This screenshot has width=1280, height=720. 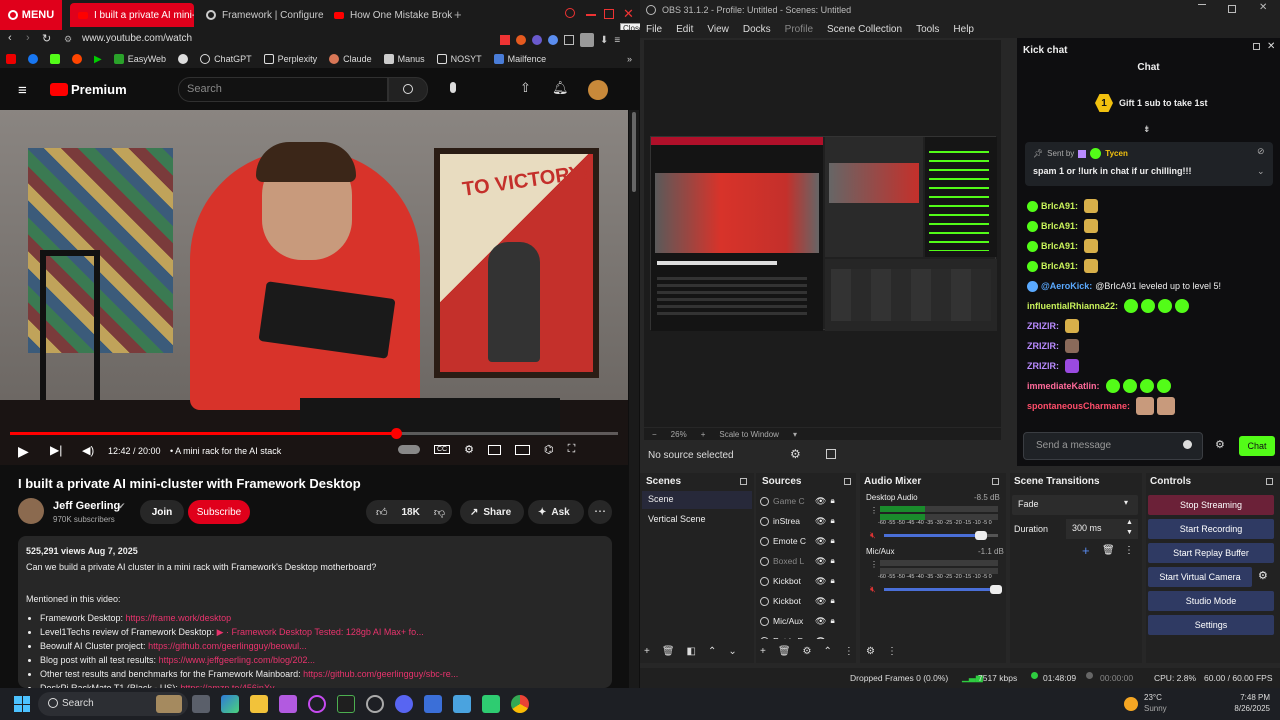 What do you see at coordinates (874, 564) in the screenshot?
I see `channel-menu-icon: ⋮` at bounding box center [874, 564].